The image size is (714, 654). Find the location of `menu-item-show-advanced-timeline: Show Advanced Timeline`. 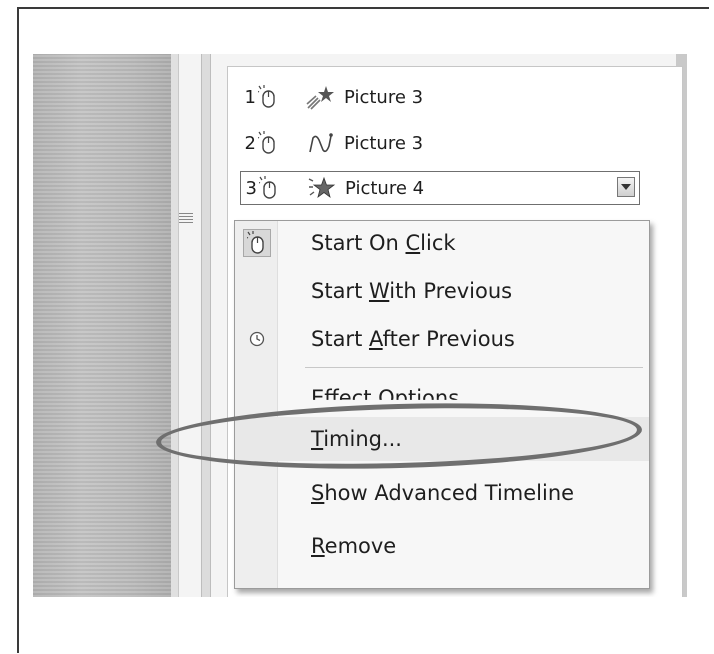

menu-item-show-advanced-timeline: Show Advanced Timeline is located at coordinates (442, 493).